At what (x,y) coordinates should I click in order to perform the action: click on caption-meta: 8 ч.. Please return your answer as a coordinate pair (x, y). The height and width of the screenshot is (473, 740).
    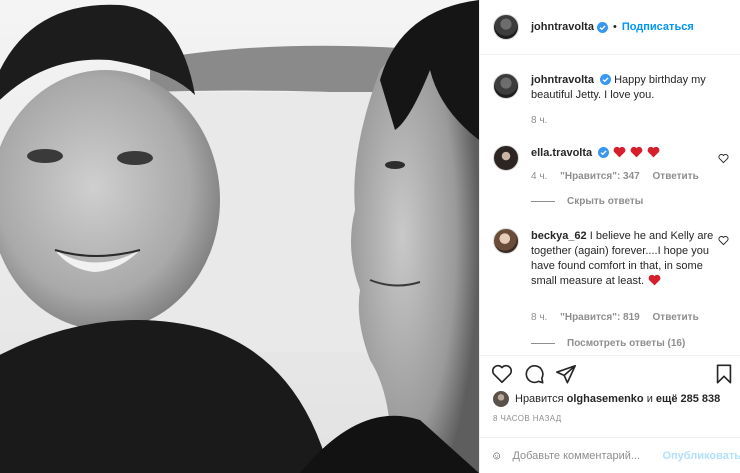
    Looking at the image, I should click on (544, 120).